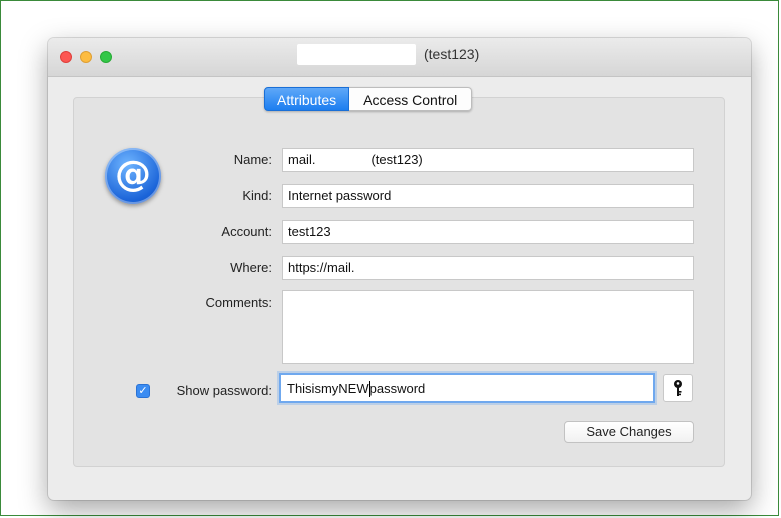 This screenshot has width=781, height=518. What do you see at coordinates (307, 99) in the screenshot?
I see `tab-attributes: Attributes` at bounding box center [307, 99].